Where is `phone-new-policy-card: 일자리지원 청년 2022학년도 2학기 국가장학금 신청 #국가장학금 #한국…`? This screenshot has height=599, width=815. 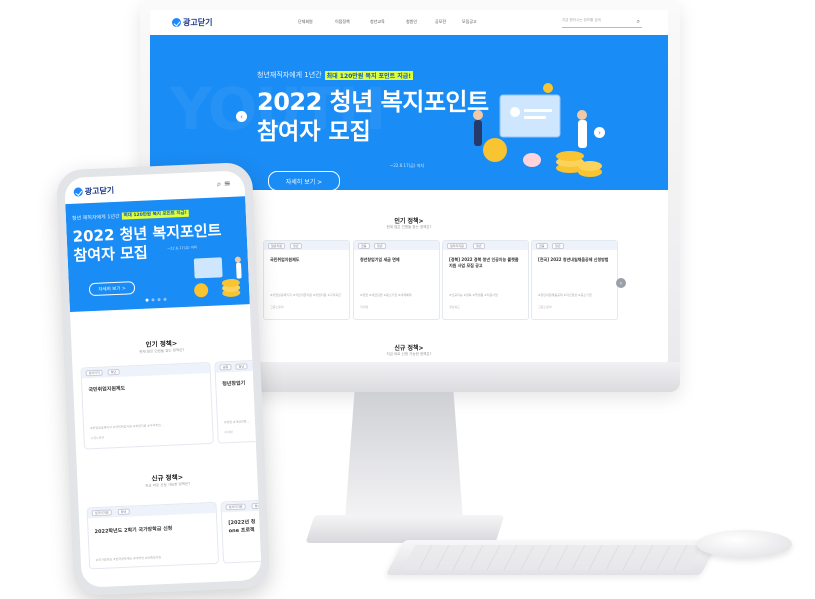 phone-new-policy-card: 일자리지원 청년 2022학년도 2학기 국가장학금 신청 #국가장학금 #한국… is located at coordinates (153, 535).